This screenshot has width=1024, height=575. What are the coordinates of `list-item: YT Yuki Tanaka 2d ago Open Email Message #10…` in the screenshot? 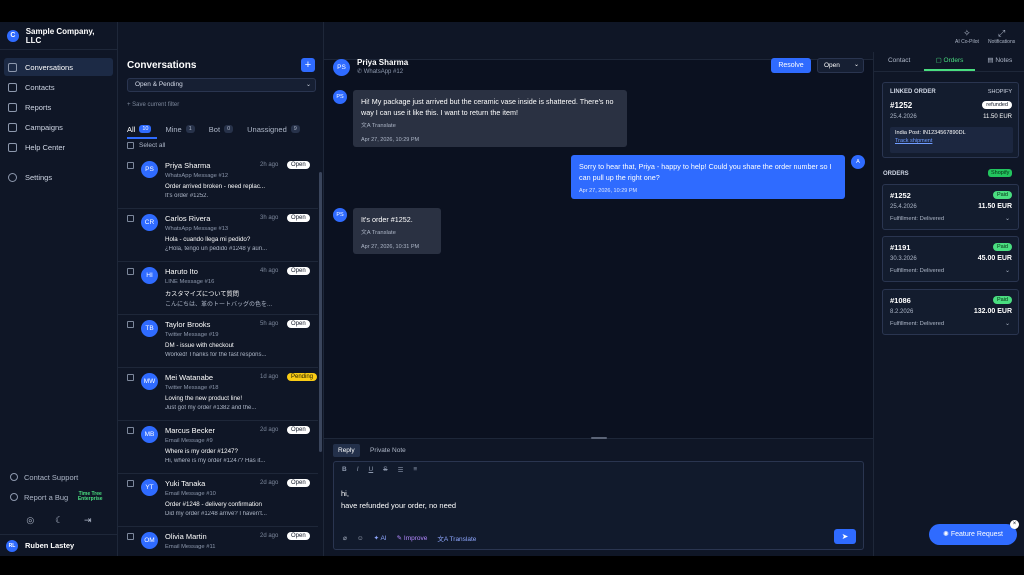 It's located at (218, 500).